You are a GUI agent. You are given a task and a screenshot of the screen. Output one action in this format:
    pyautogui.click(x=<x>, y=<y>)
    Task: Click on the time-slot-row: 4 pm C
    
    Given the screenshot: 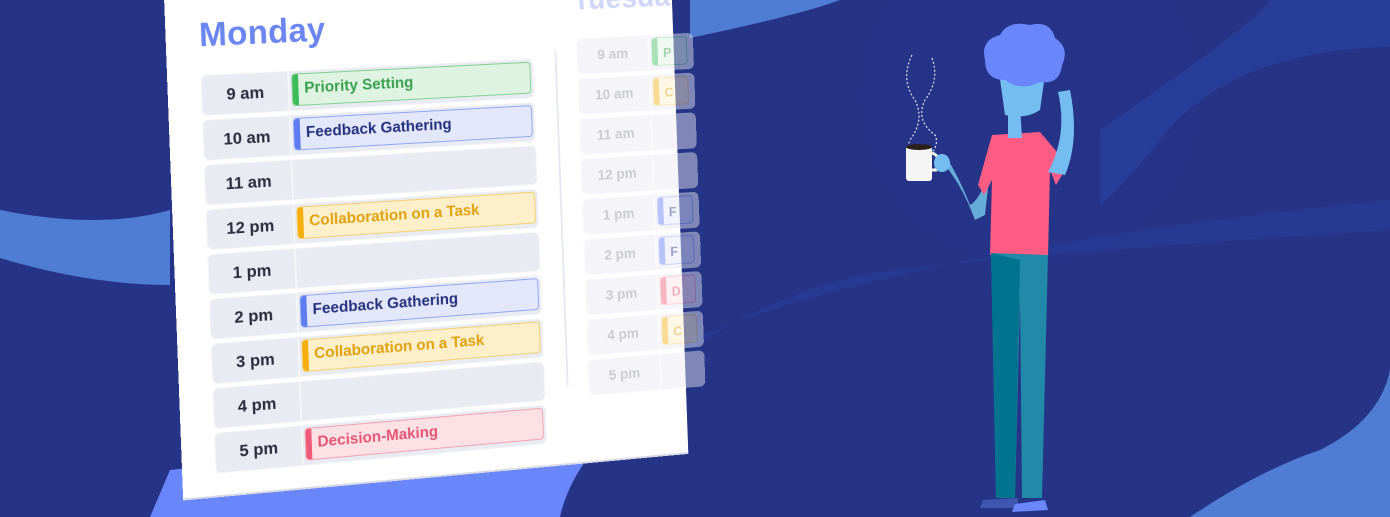 What is the action you would take?
    pyautogui.click(x=645, y=333)
    